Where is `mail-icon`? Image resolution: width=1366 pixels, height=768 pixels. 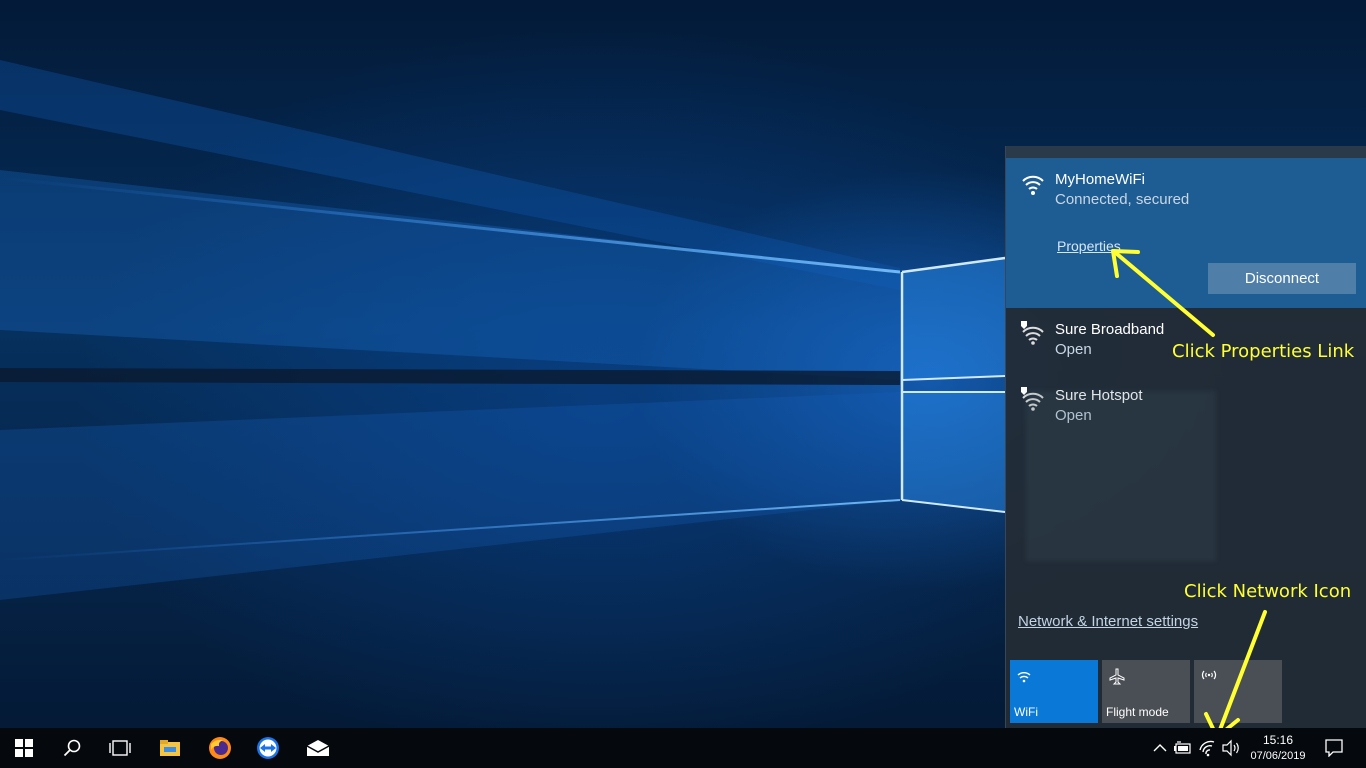
mail-icon is located at coordinates (318, 748).